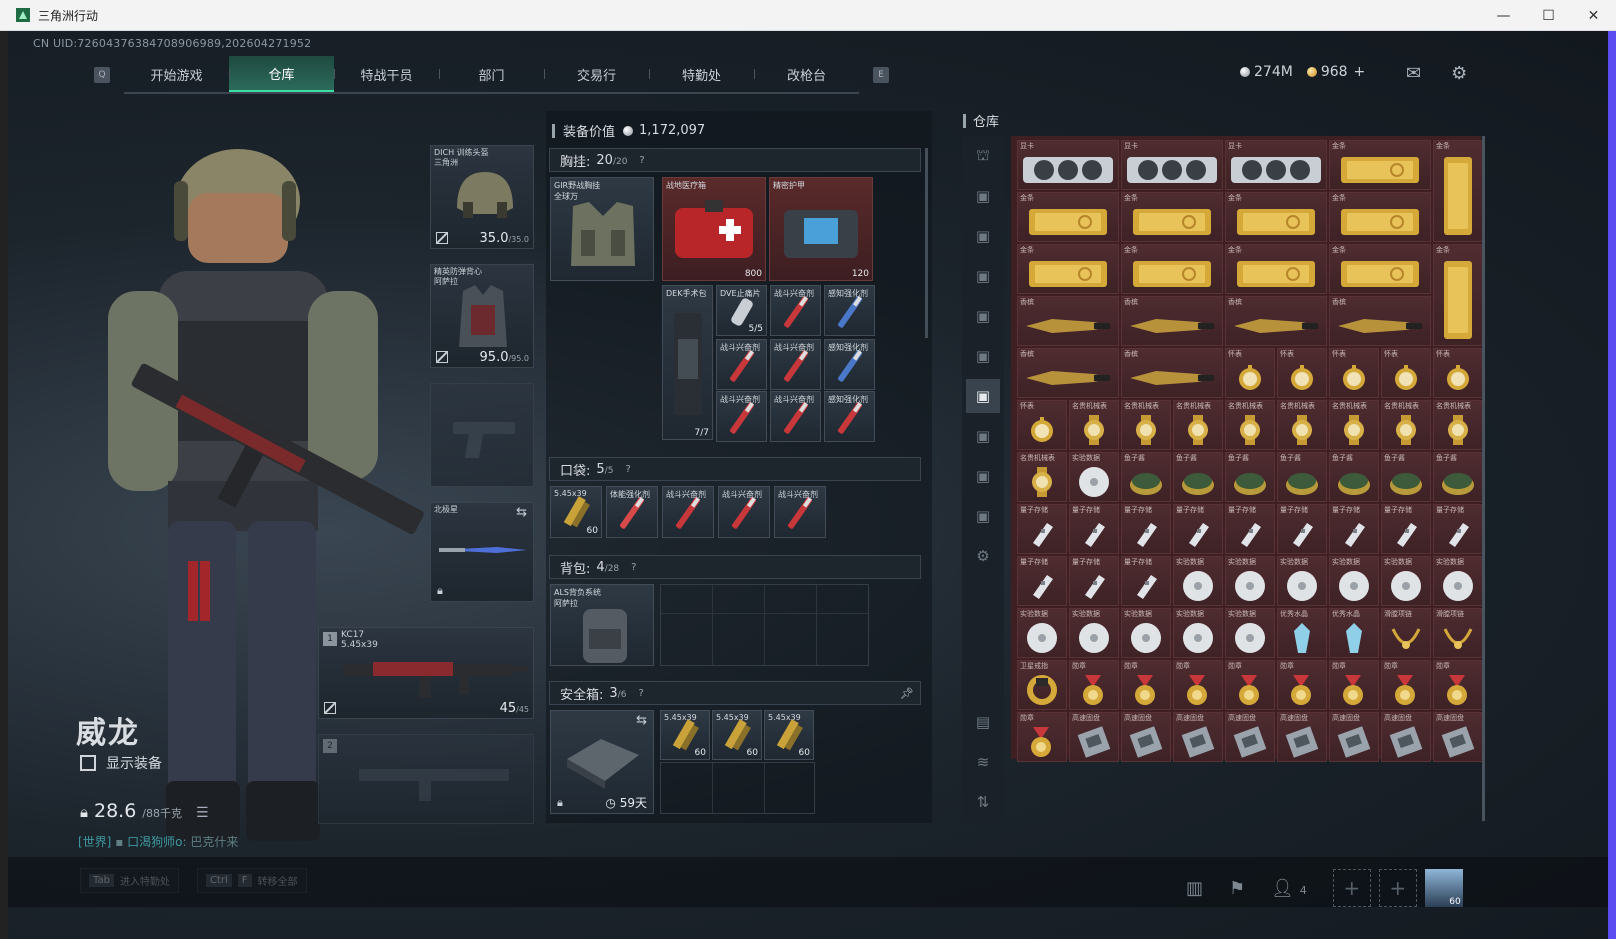 Image resolution: width=1616 pixels, height=939 pixels. What do you see at coordinates (596, 74) in the screenshot?
I see `nav-tab: 交易行` at bounding box center [596, 74].